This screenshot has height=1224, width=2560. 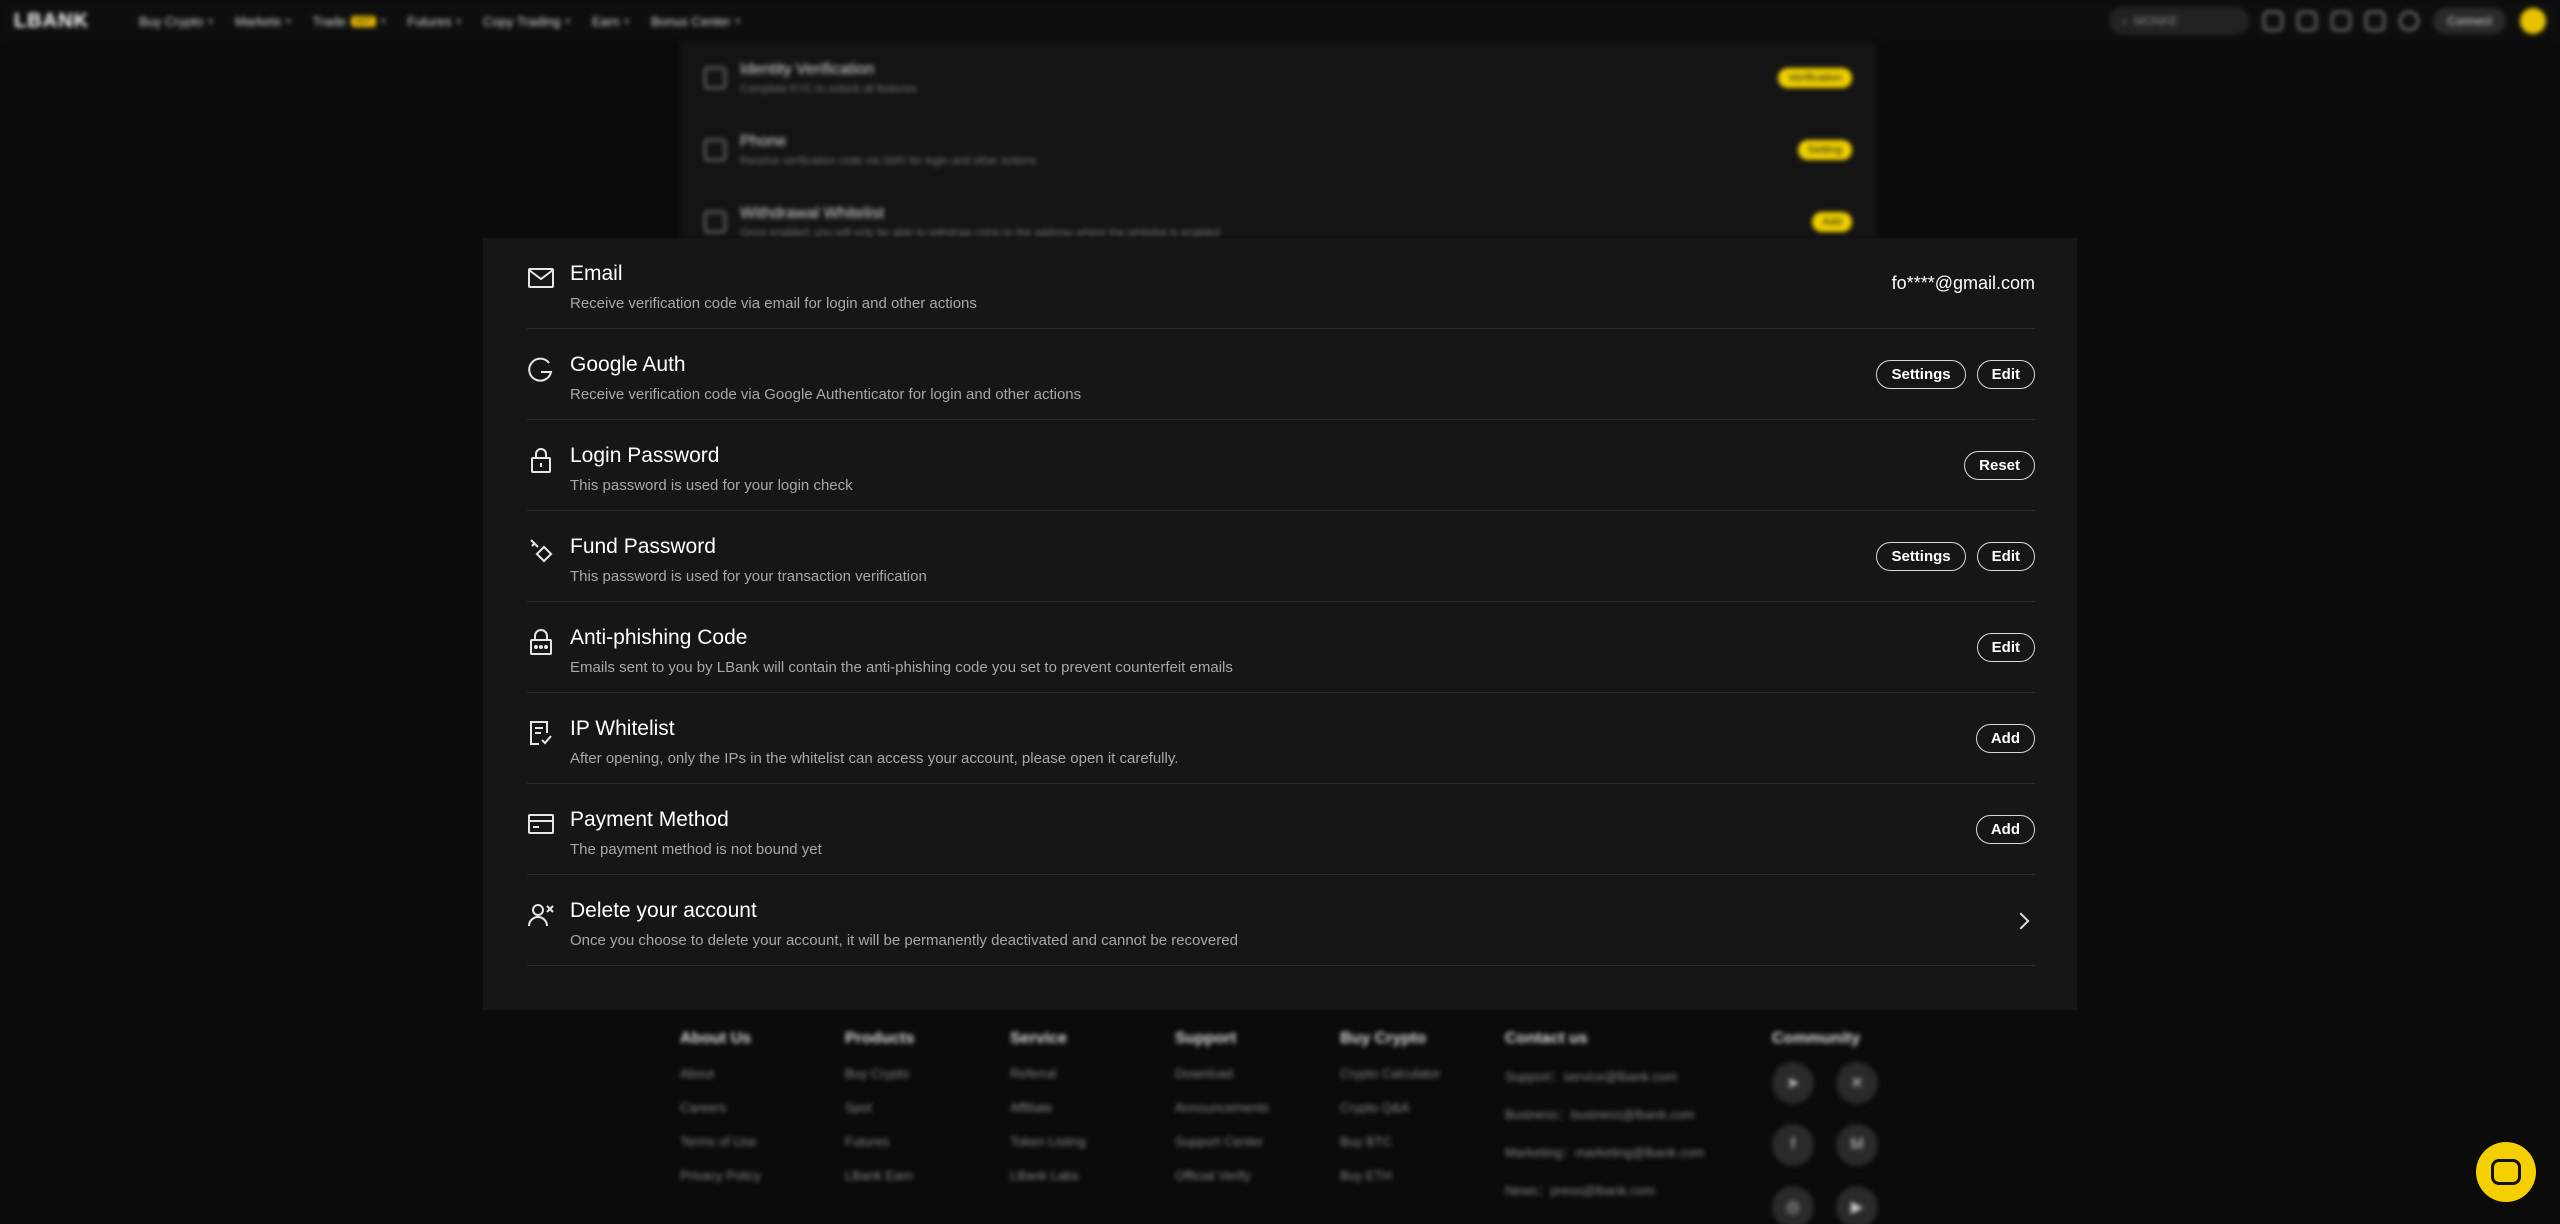 What do you see at coordinates (1793, 1083) in the screenshot?
I see `telegram-icon: ➤` at bounding box center [1793, 1083].